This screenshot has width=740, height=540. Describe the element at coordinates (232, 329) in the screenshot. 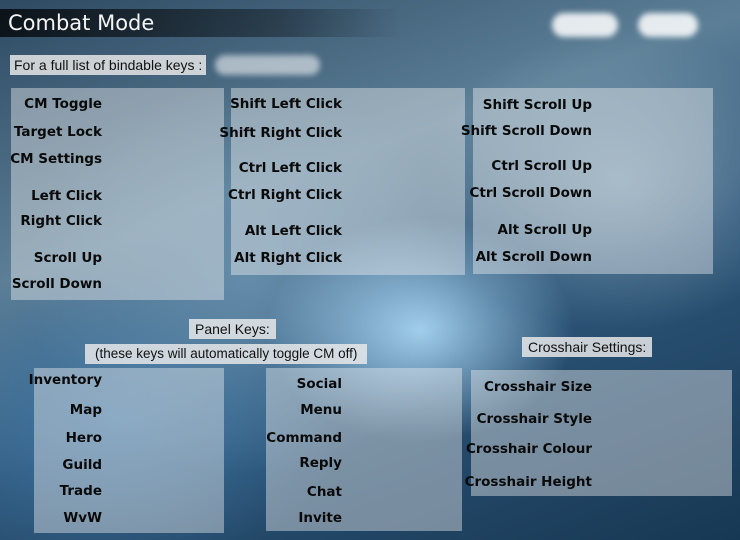

I see `panel-keys-label: Panel Keys:` at that location.